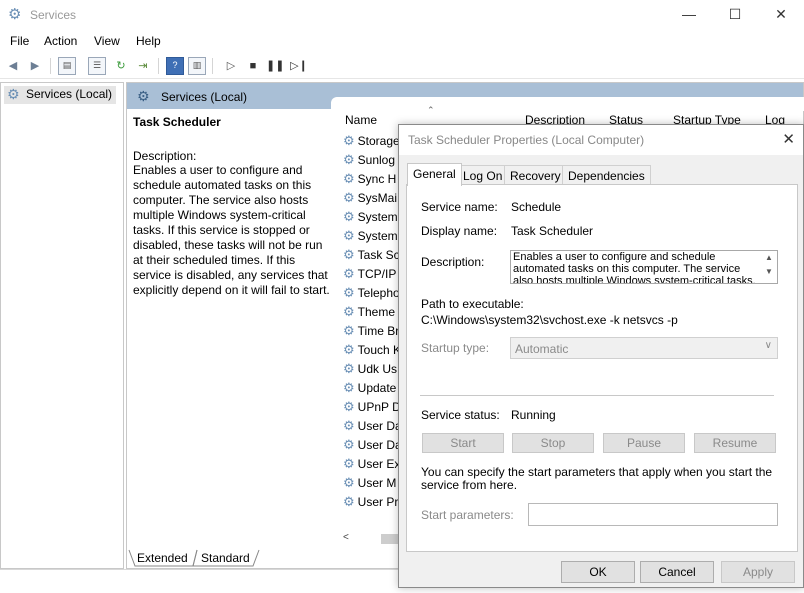 This screenshot has width=804, height=593. I want to click on maximize-button: ☐, so click(735, 15).